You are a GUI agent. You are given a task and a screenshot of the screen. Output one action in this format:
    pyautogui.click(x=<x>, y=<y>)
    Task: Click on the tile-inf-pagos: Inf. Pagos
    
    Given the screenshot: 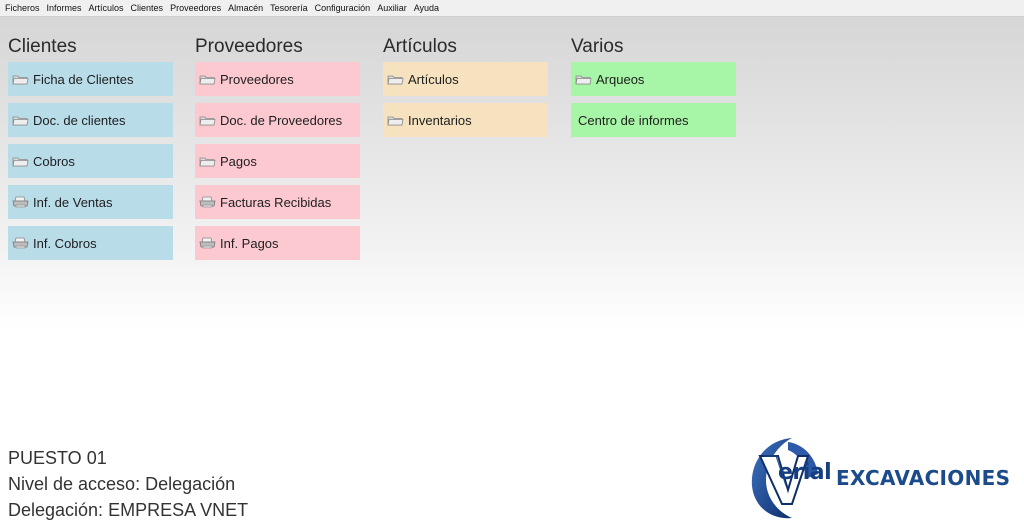 What is the action you would take?
    pyautogui.click(x=277, y=243)
    